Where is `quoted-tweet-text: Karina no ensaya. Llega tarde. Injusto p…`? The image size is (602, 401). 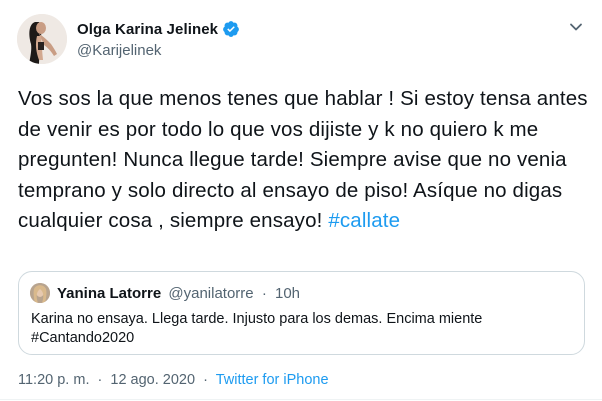
quoted-tweet-text: Karina no ensaya. Llega tarde. Injusto p… is located at coordinates (301, 329).